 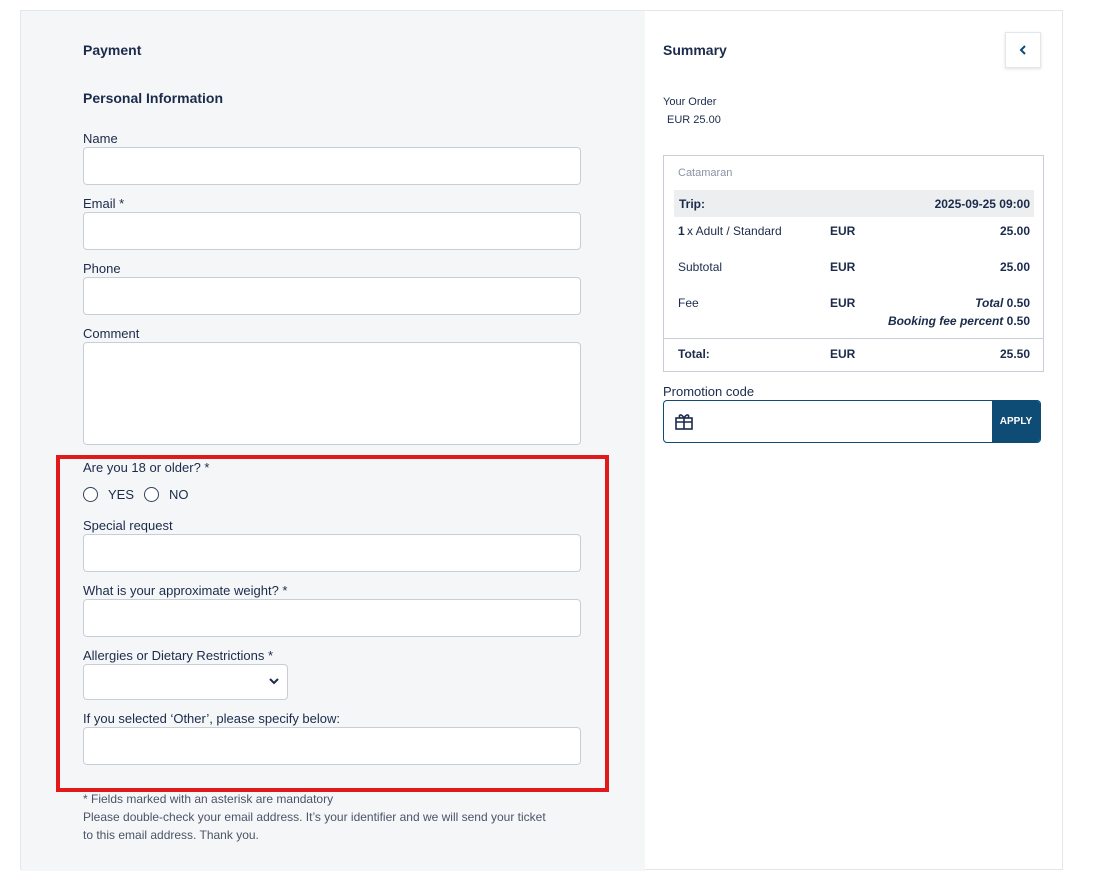 I want to click on weight-label: What is your approximate weight? *, so click(x=185, y=590).